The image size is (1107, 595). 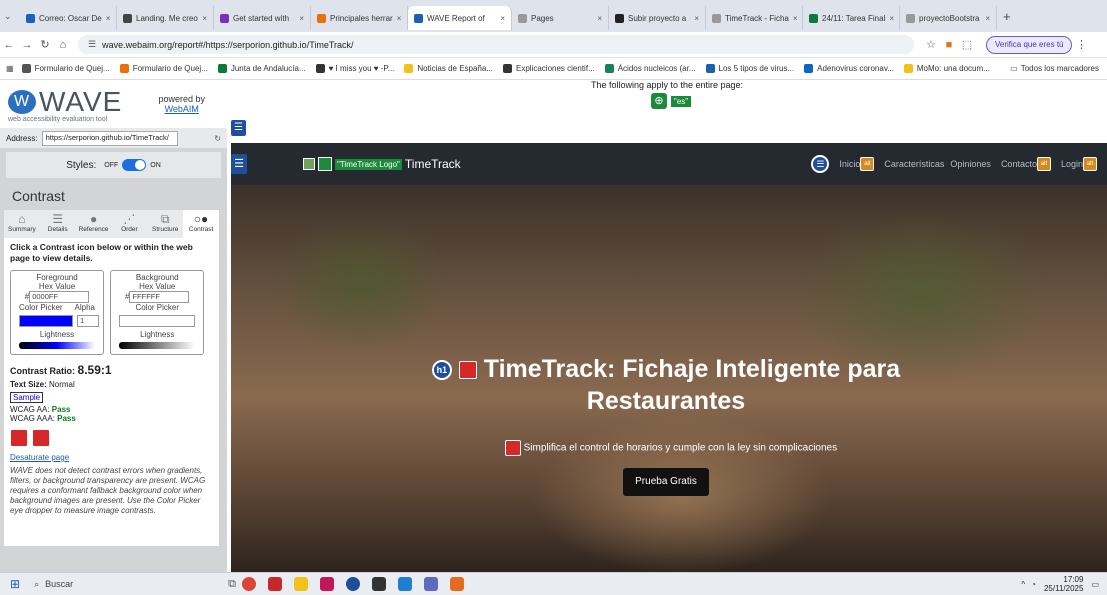 What do you see at coordinates (404, 584) in the screenshot?
I see `vscode-icon` at bounding box center [404, 584].